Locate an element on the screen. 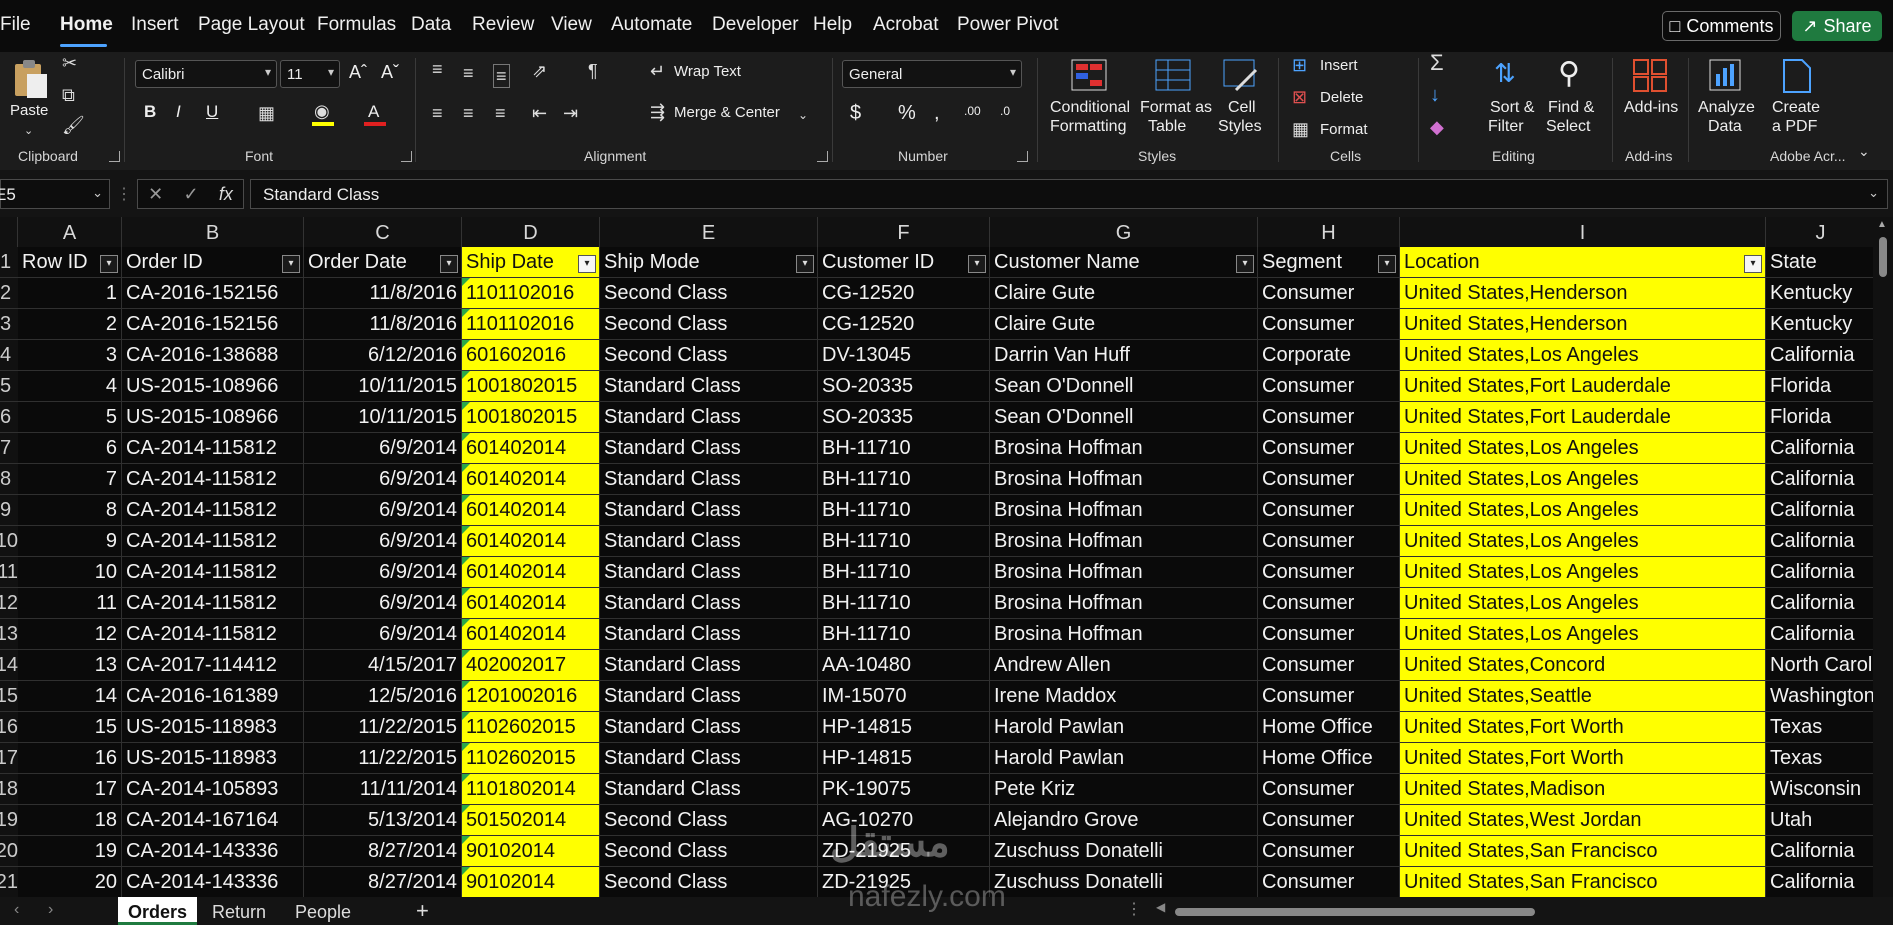 The width and height of the screenshot is (1893, 925). clipboard-launcher-icon is located at coordinates (114, 156).